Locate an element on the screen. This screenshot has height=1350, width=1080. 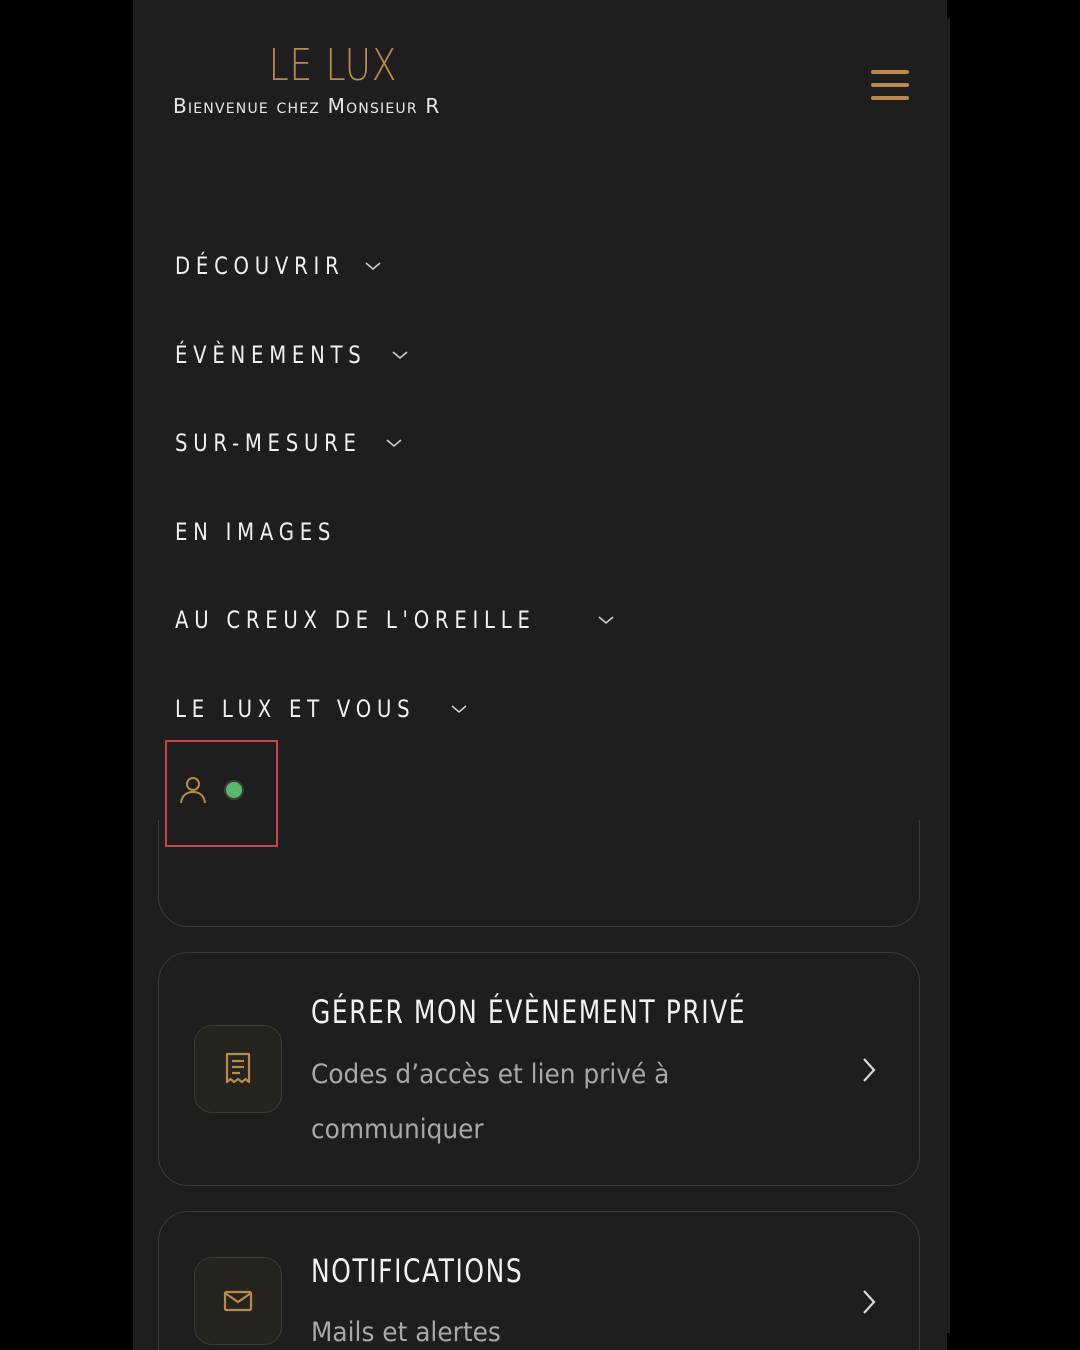
brand-title: LE LUX is located at coordinates (333, 65).